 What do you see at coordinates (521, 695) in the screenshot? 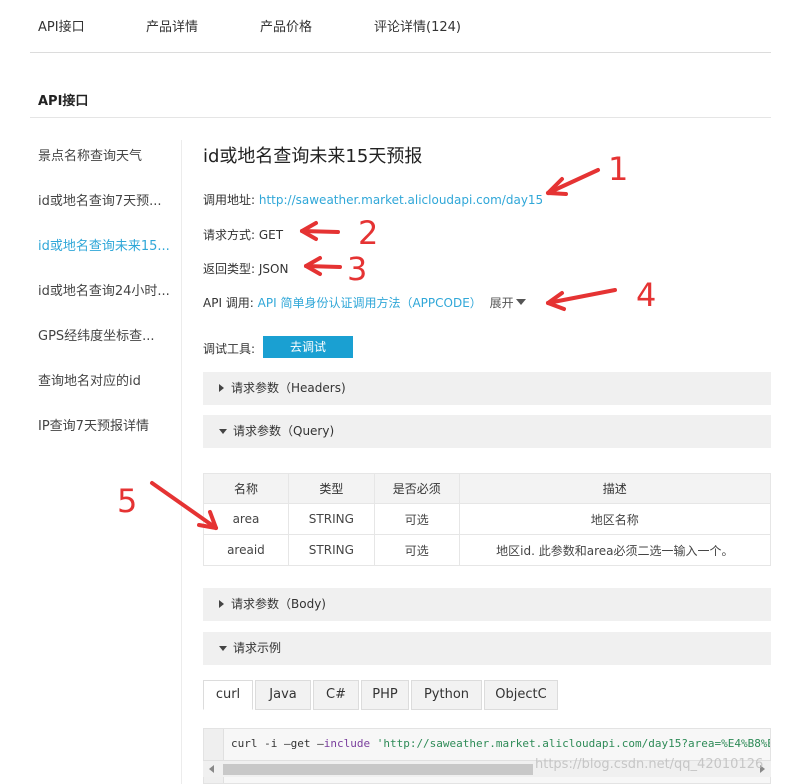
I see `code-tab-objectc: ObjectC` at bounding box center [521, 695].